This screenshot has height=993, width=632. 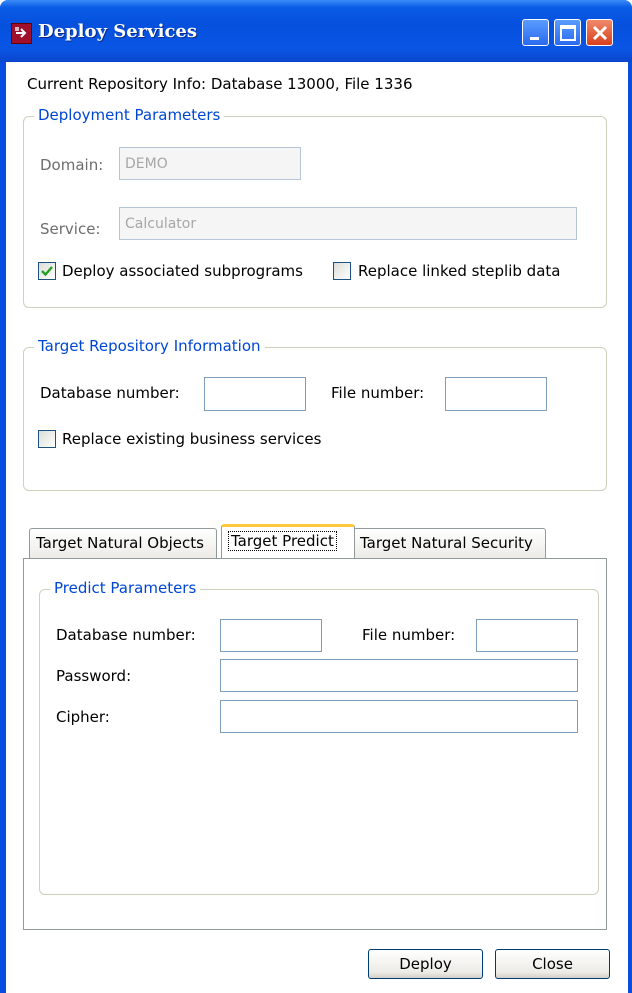 I want to click on predict-cipher-label: Cipher:, so click(x=83, y=717).